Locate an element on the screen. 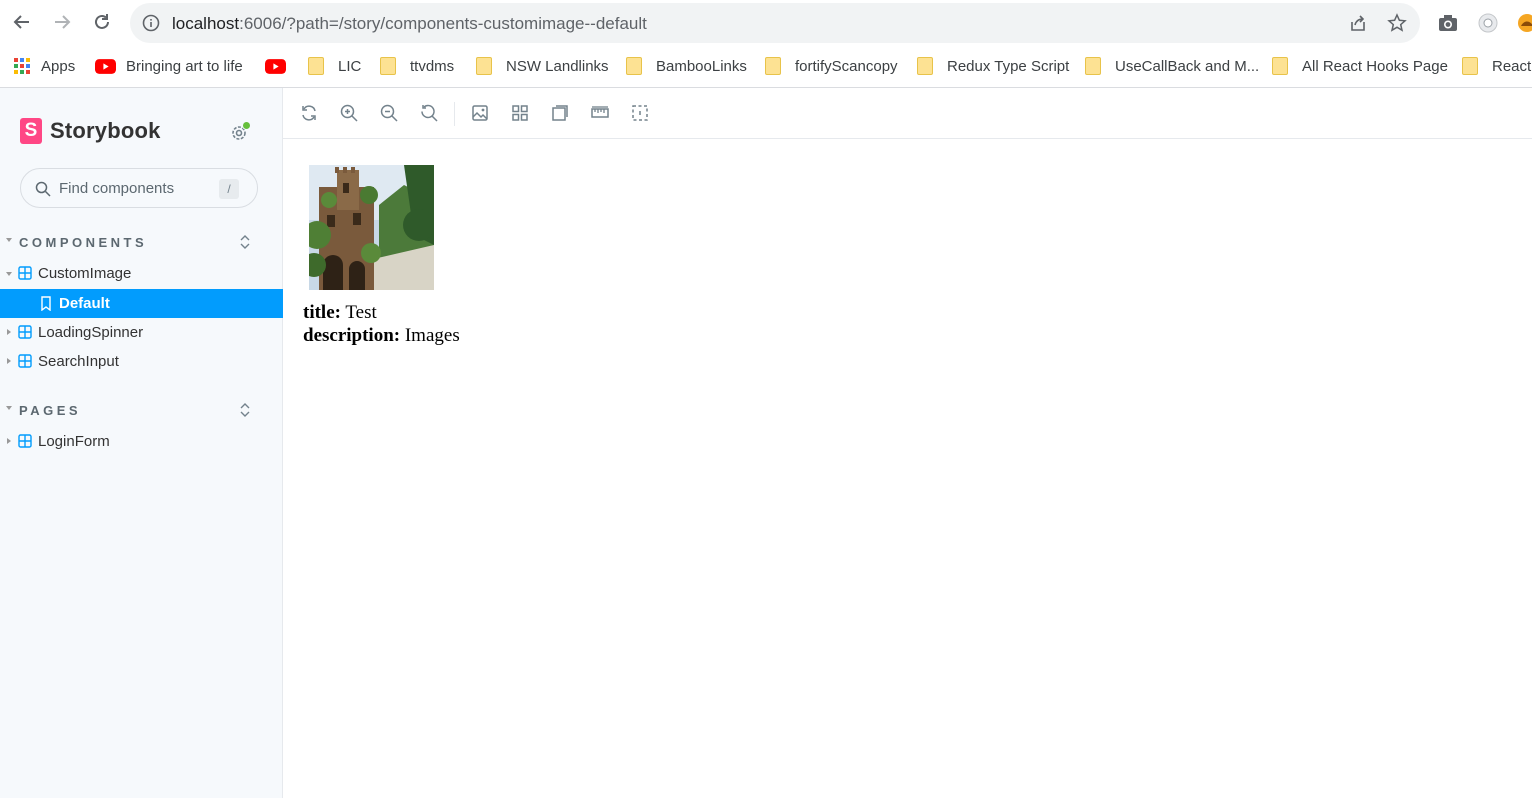 The height and width of the screenshot is (798, 1532). tree-item-label: LoginForm is located at coordinates (74, 441).